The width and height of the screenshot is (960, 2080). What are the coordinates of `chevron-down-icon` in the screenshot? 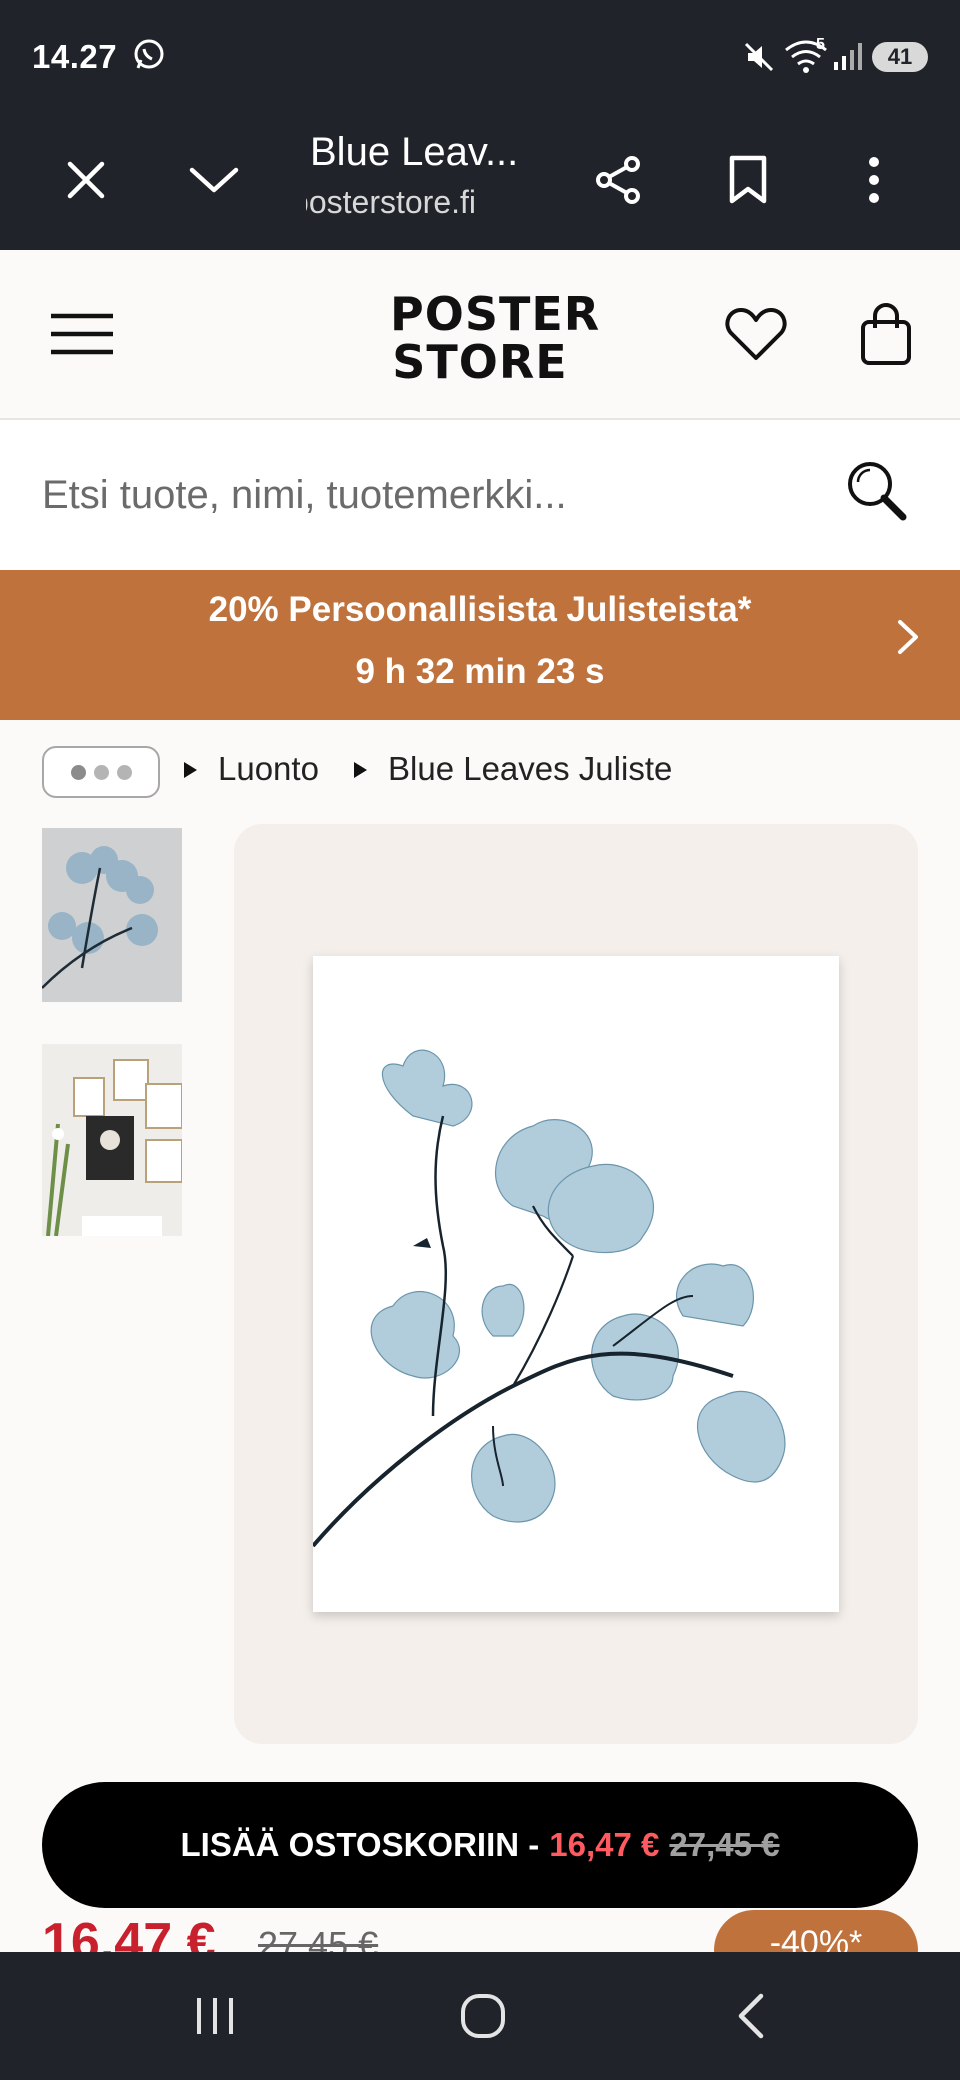 It's located at (214, 180).